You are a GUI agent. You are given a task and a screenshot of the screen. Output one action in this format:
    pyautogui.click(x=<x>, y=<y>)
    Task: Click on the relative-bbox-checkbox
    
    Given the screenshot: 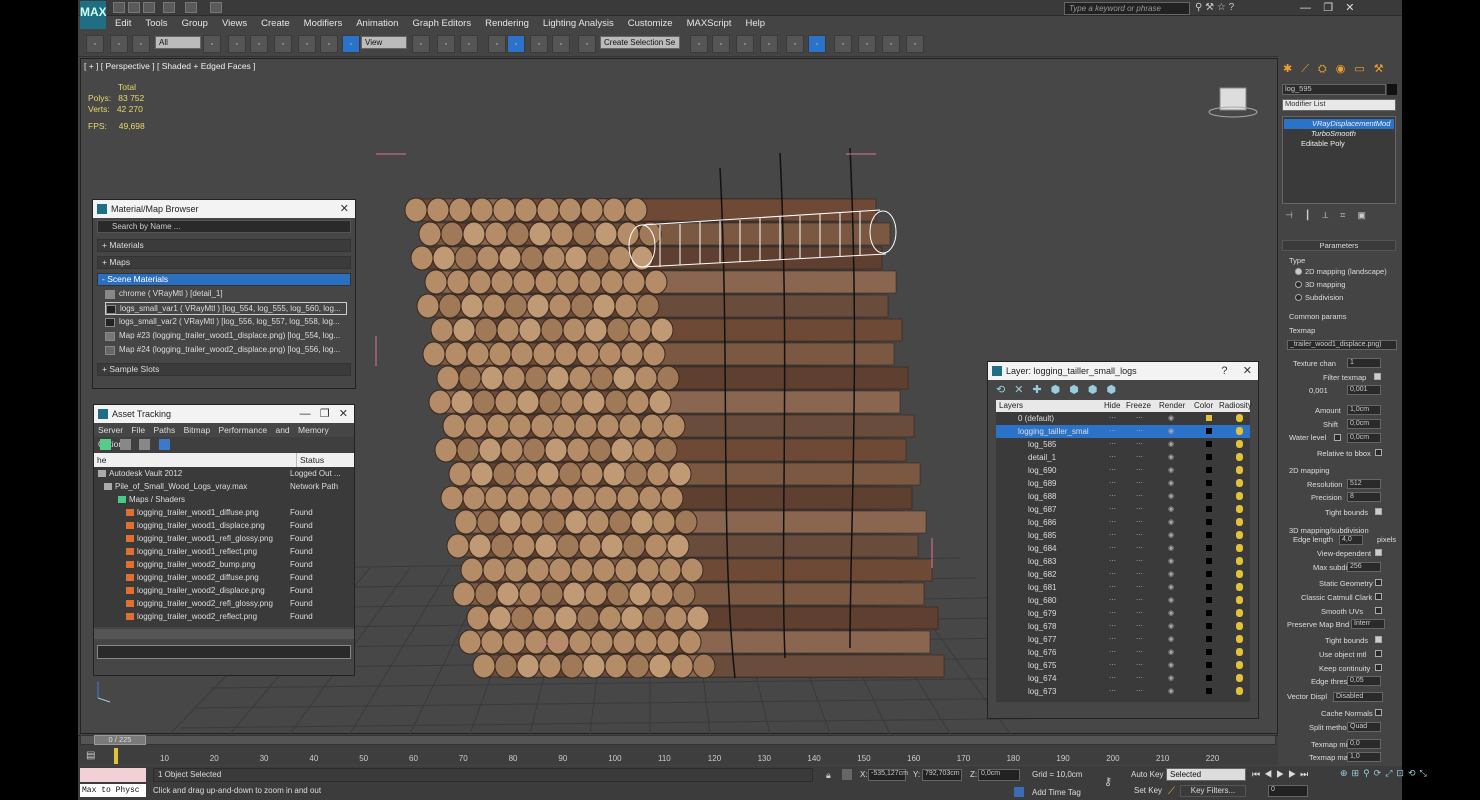 What is the action you would take?
    pyautogui.click(x=1378, y=452)
    